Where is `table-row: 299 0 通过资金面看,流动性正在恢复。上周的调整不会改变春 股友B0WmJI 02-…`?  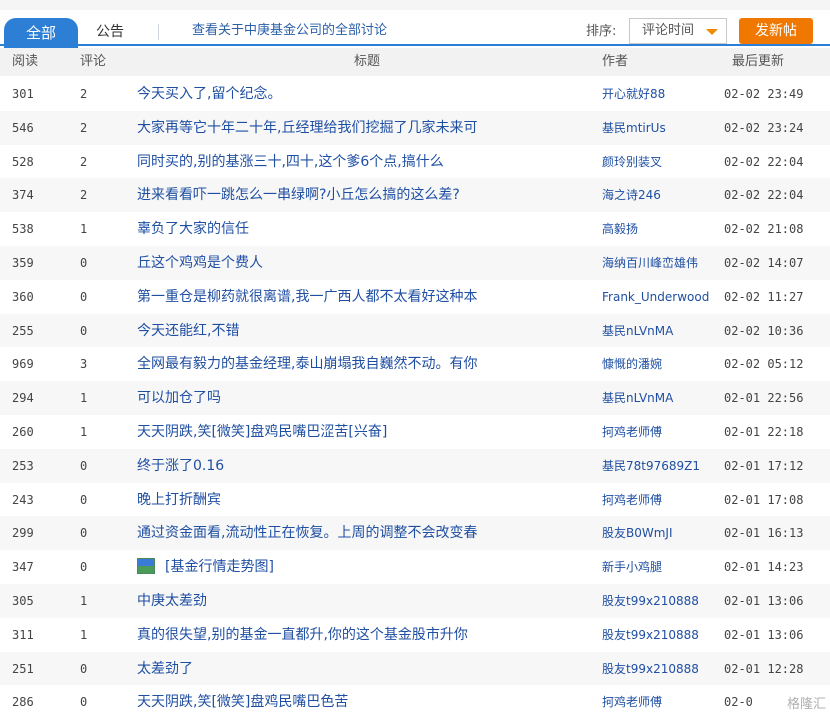 table-row: 299 0 通过资金面看,流动性正在恢复。上周的调整不会改变春 股友B0WmJI 02-… is located at coordinates (415, 533).